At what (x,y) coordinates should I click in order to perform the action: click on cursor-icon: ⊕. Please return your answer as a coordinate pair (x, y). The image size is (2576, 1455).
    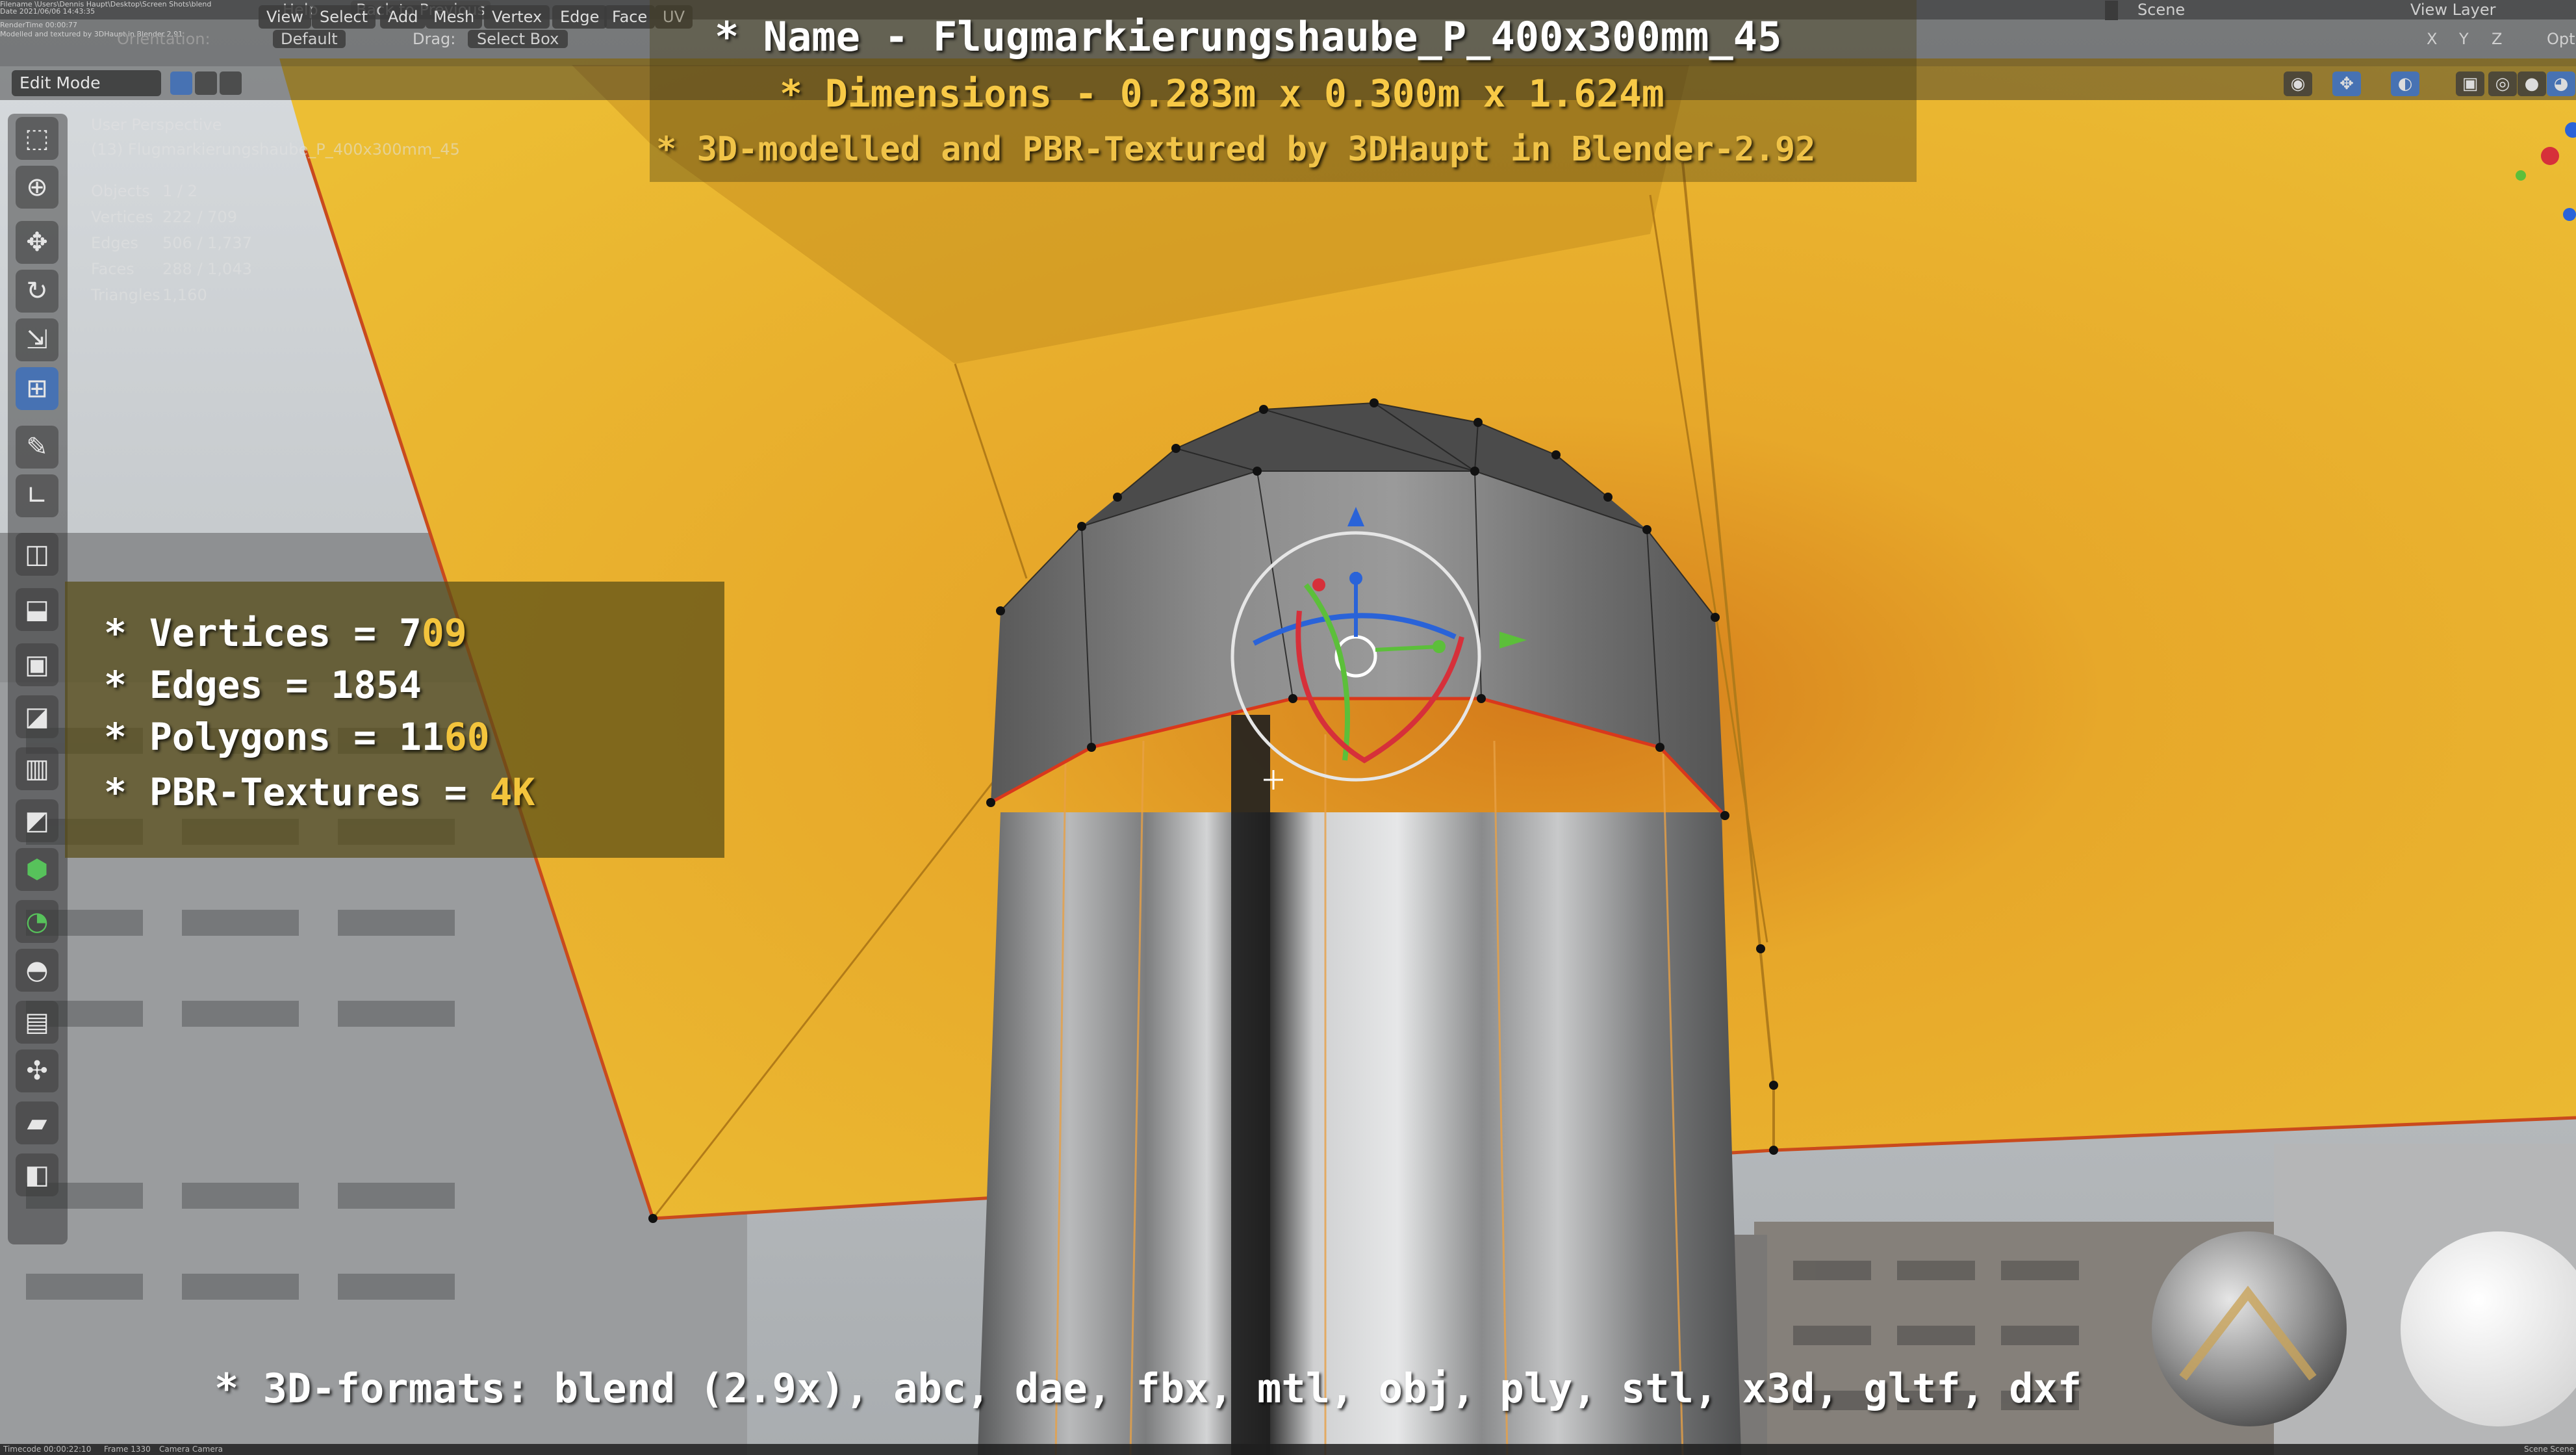
    Looking at the image, I should click on (37, 187).